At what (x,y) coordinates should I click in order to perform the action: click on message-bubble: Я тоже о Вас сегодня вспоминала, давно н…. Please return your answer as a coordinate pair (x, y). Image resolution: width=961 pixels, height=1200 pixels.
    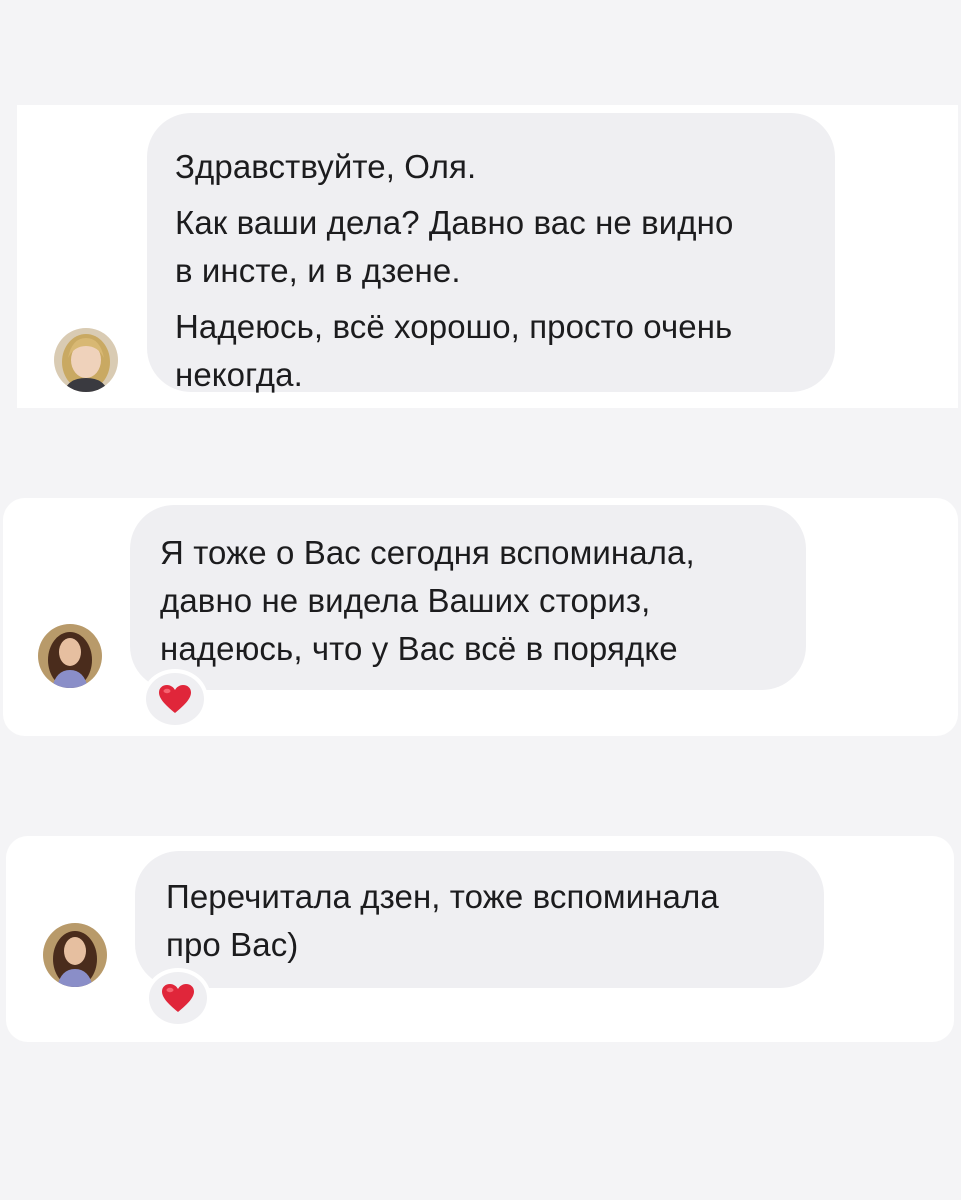
    Looking at the image, I should click on (468, 597).